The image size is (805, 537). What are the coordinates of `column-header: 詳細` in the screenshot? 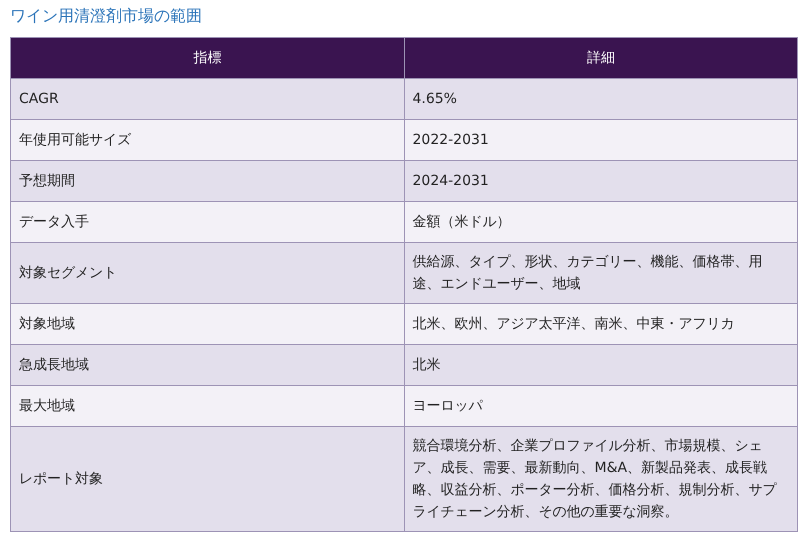 It's located at (601, 58).